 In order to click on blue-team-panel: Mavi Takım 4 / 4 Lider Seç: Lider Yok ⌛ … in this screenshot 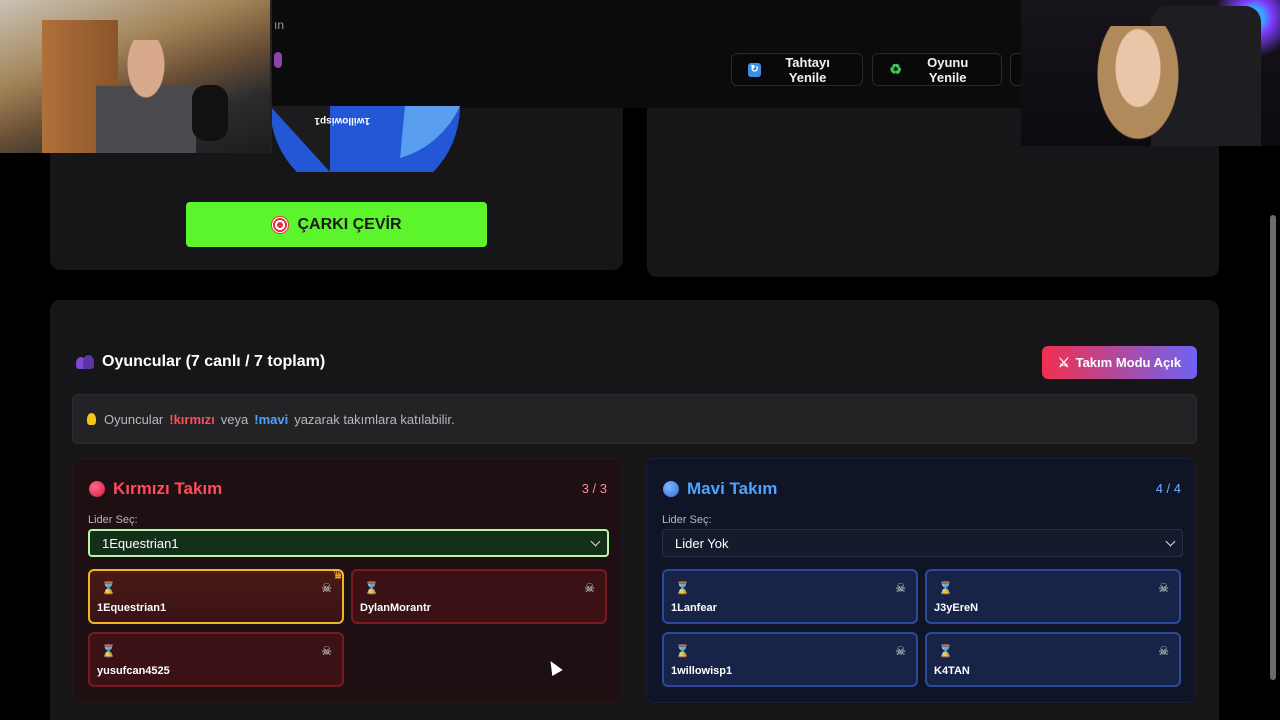, I will do `click(921, 580)`.